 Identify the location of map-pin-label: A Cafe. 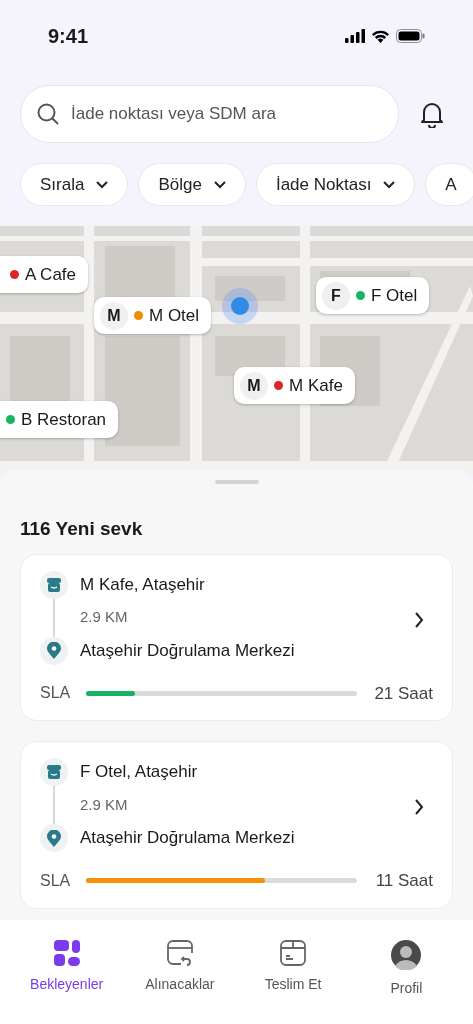
(44, 274).